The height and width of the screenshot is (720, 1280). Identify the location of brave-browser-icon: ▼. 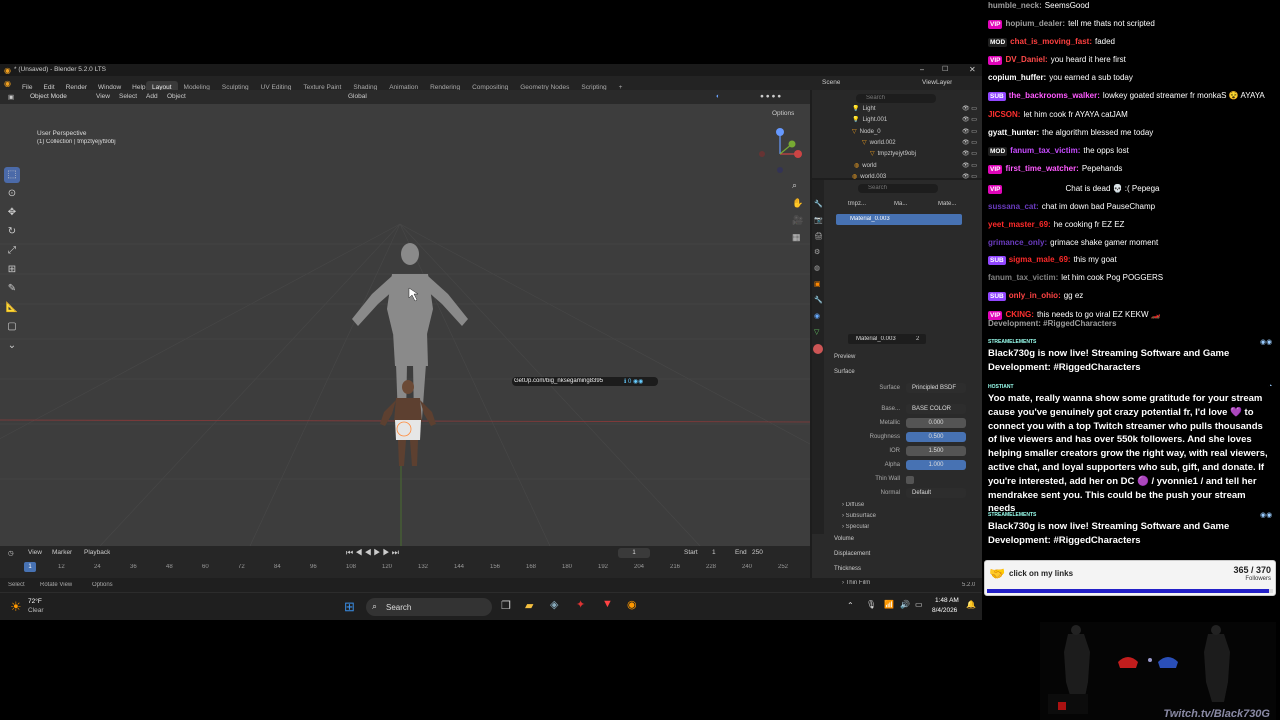
(607, 604).